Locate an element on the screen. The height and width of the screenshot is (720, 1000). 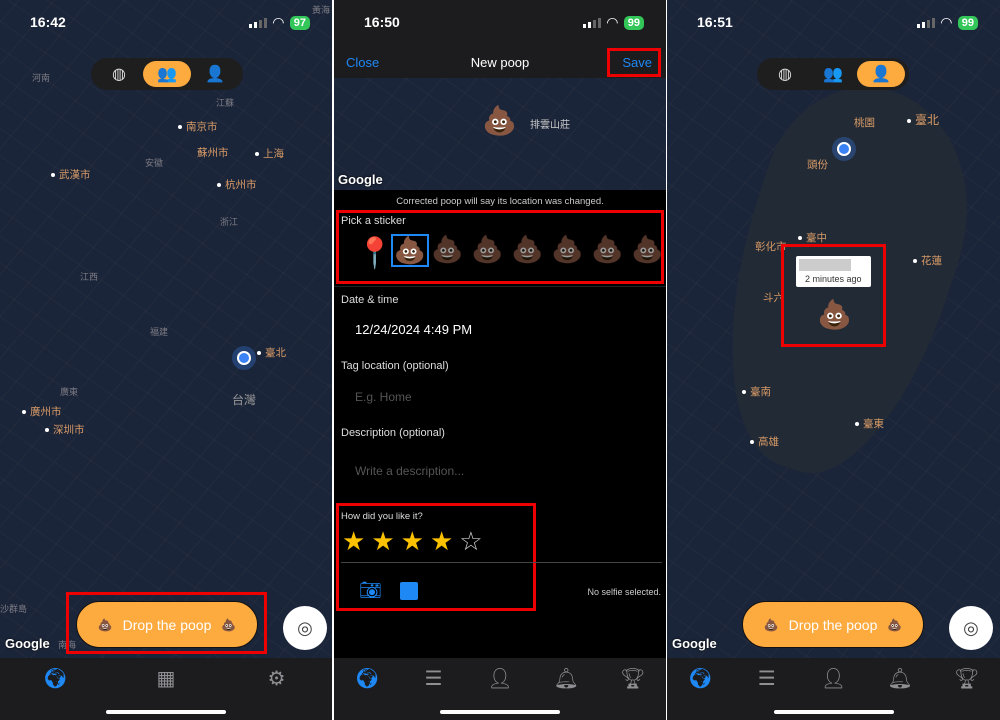
map-city: 花蓮 is located at coordinates (927, 260).